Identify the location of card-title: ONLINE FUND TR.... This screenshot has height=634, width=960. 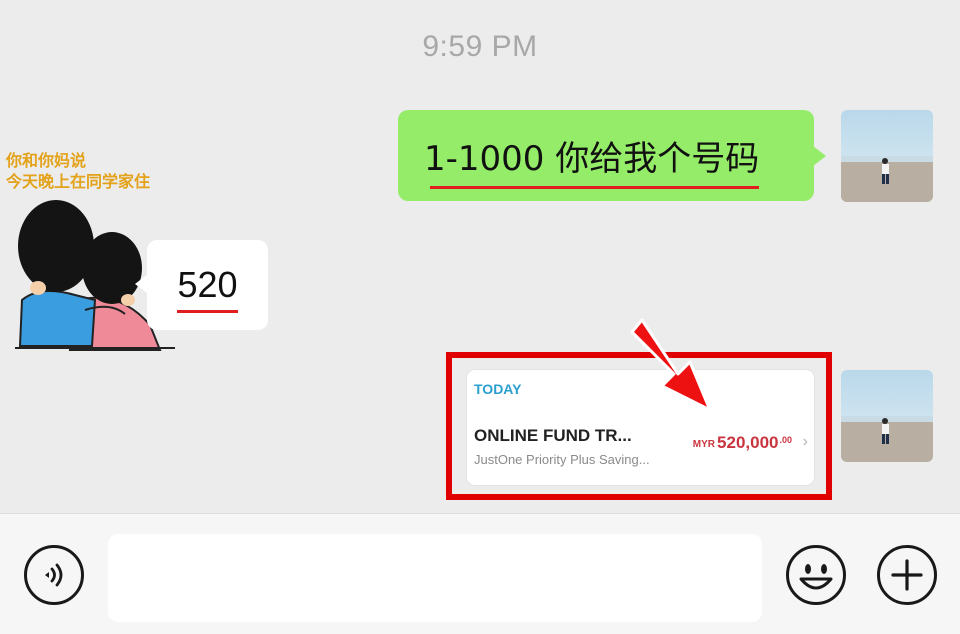
(553, 435).